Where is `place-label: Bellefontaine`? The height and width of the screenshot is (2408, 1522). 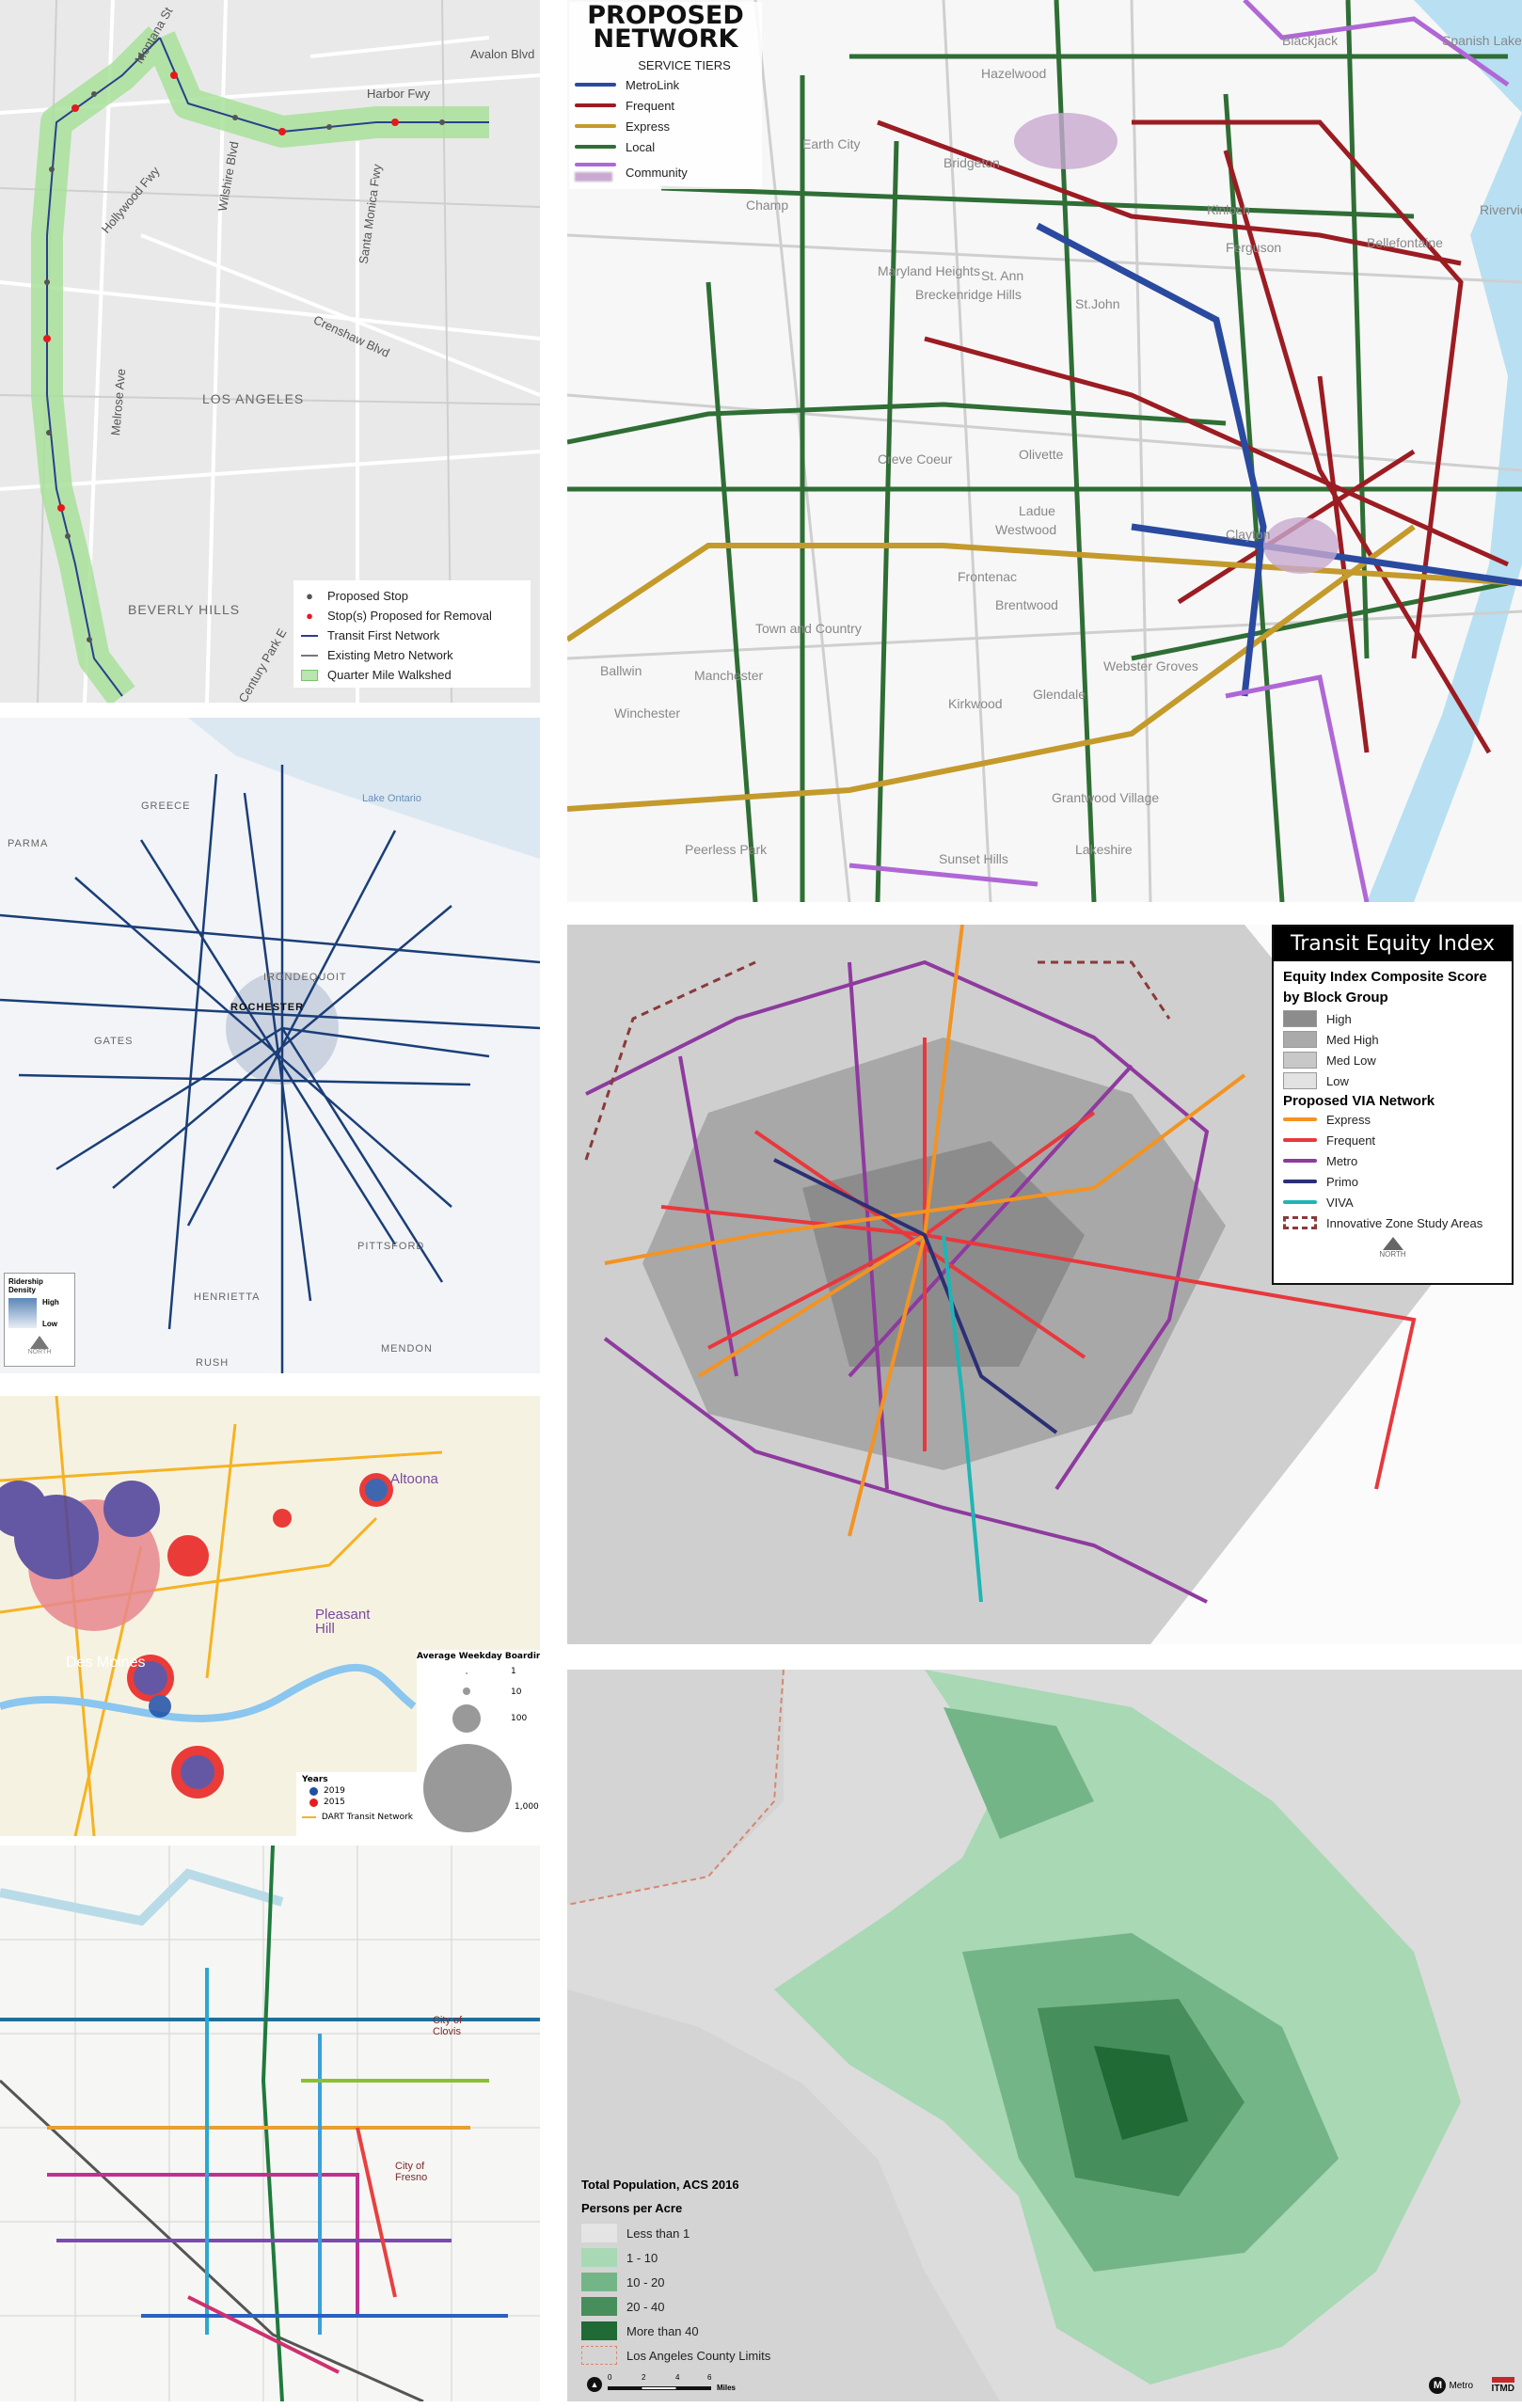 place-label: Bellefontaine is located at coordinates (1405, 243).